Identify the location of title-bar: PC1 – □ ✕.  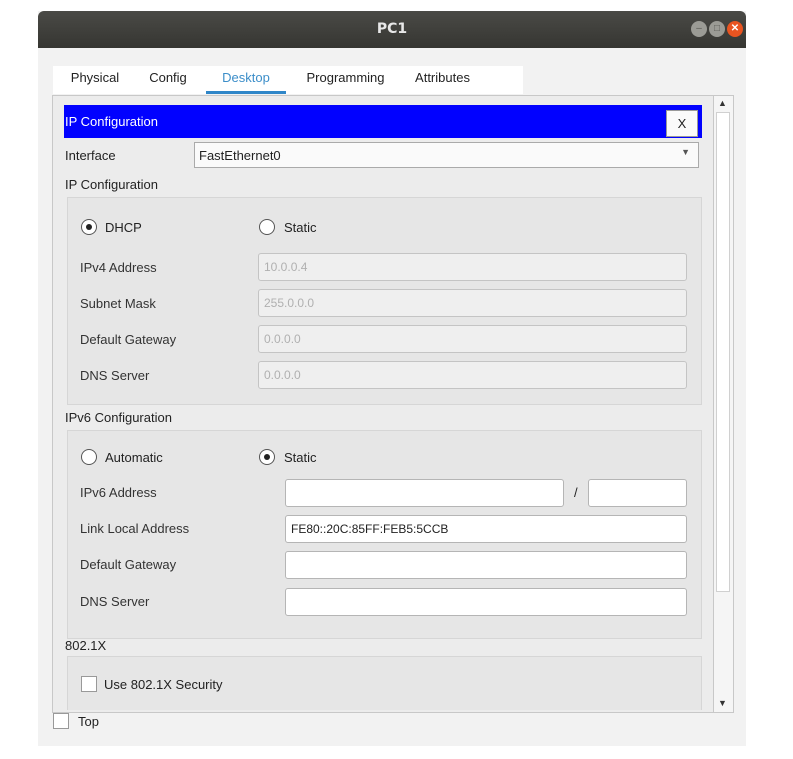
(392, 29).